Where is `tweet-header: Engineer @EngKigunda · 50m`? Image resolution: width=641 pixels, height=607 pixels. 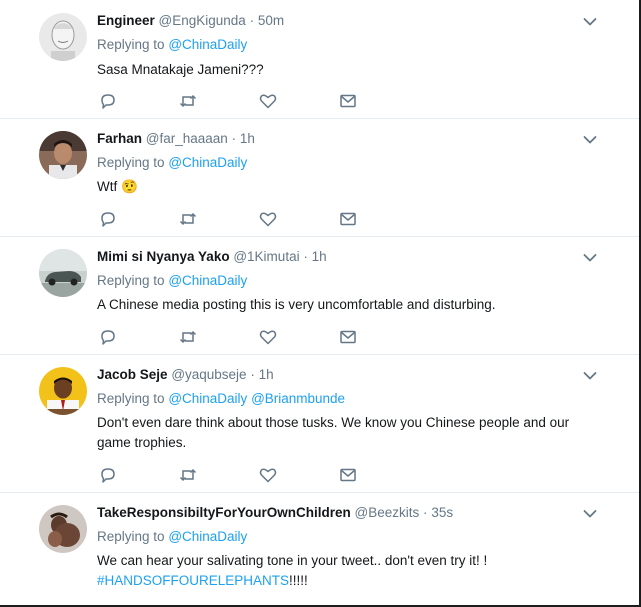
tweet-header: Engineer @EngKigunda · 50m is located at coordinates (190, 21).